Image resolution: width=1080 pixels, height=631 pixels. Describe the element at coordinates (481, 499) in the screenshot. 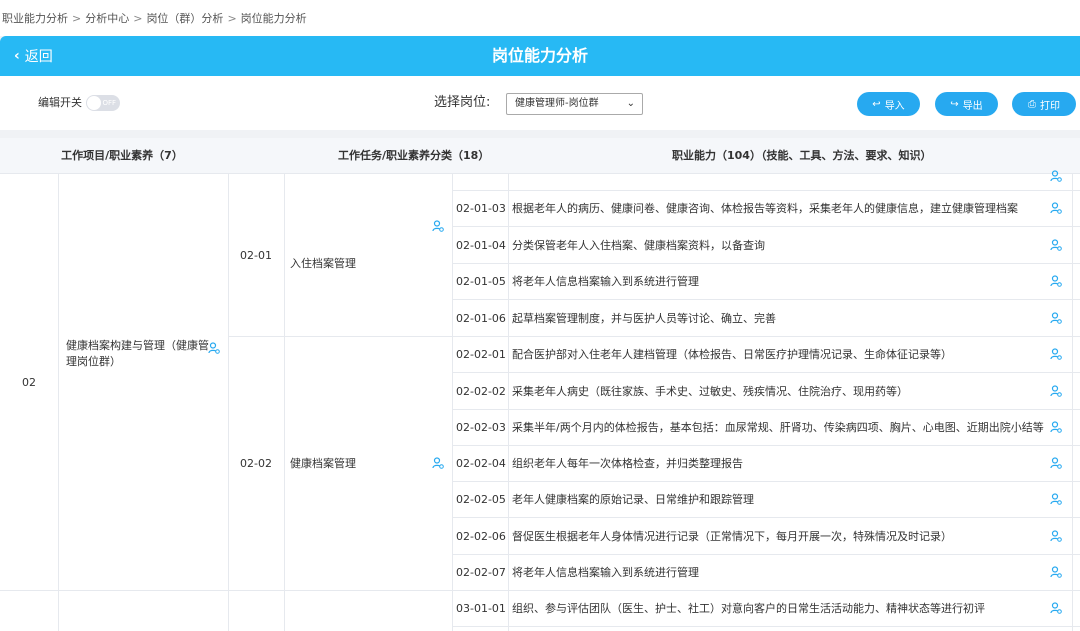

I see `ability-code: 02-02-05` at that location.